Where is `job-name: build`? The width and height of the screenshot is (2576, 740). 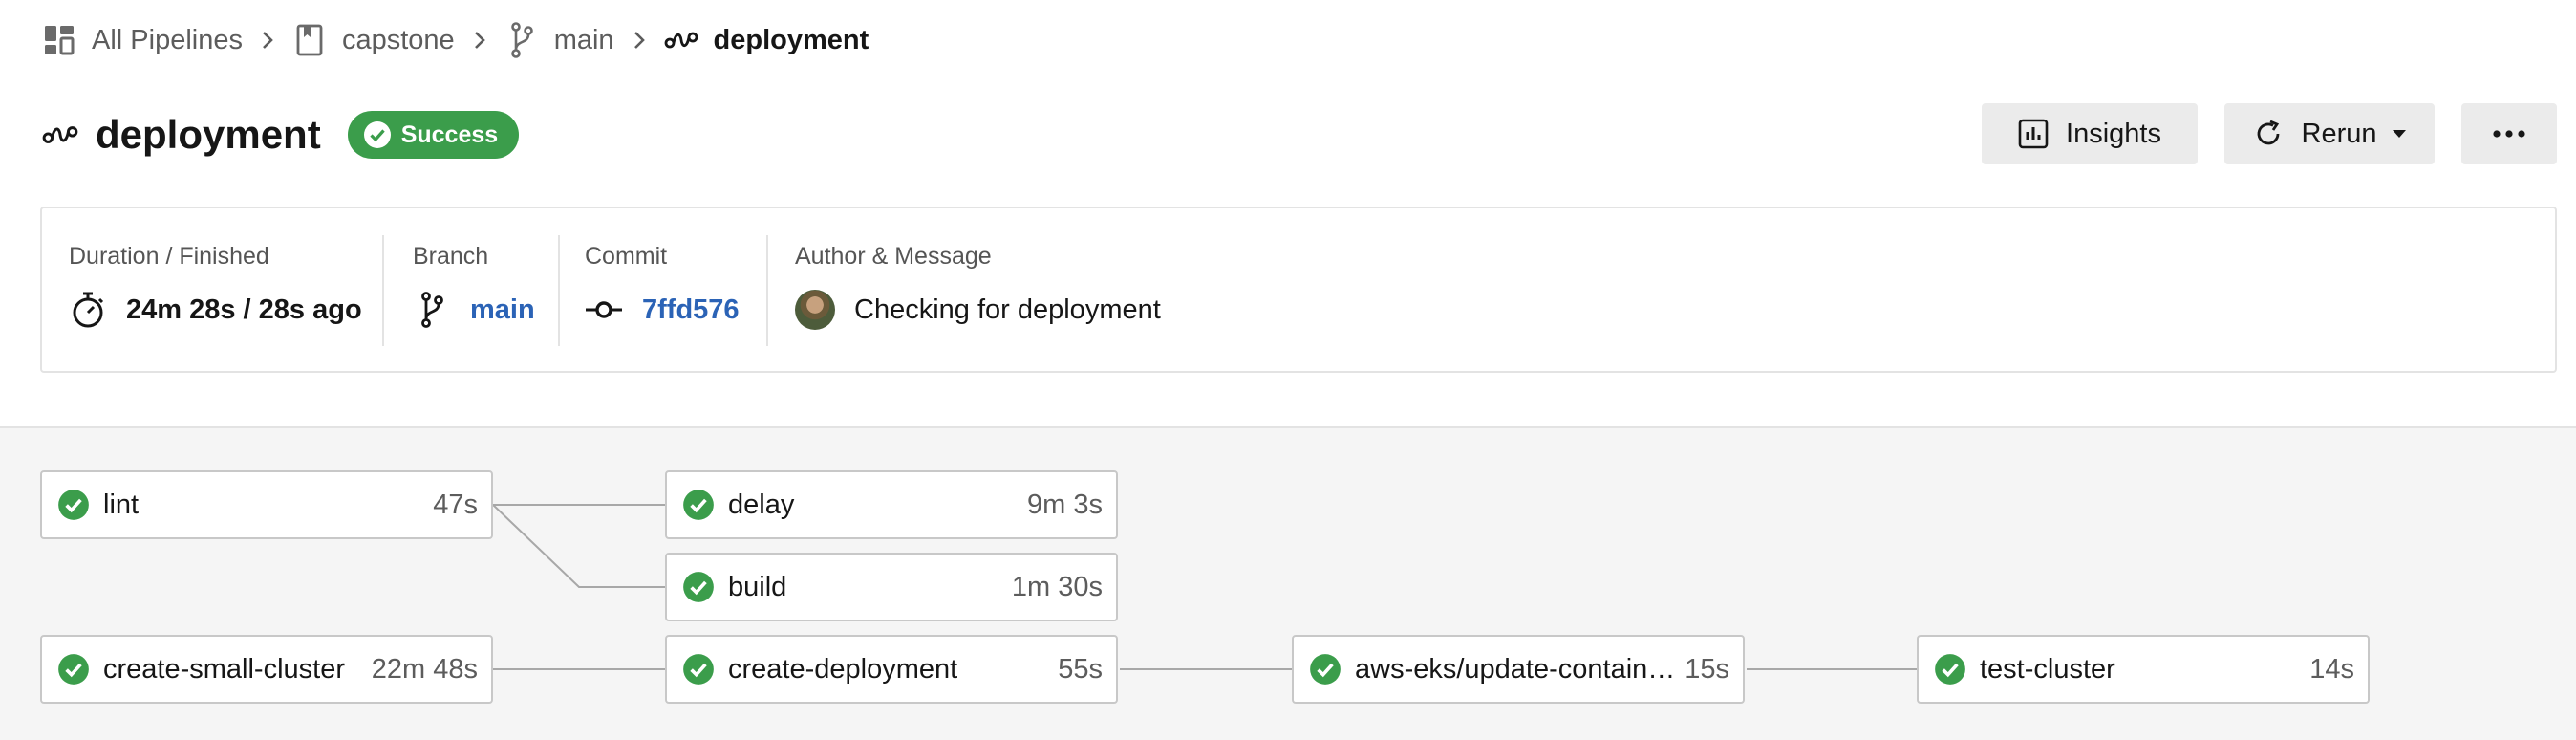
job-name: build is located at coordinates (757, 586).